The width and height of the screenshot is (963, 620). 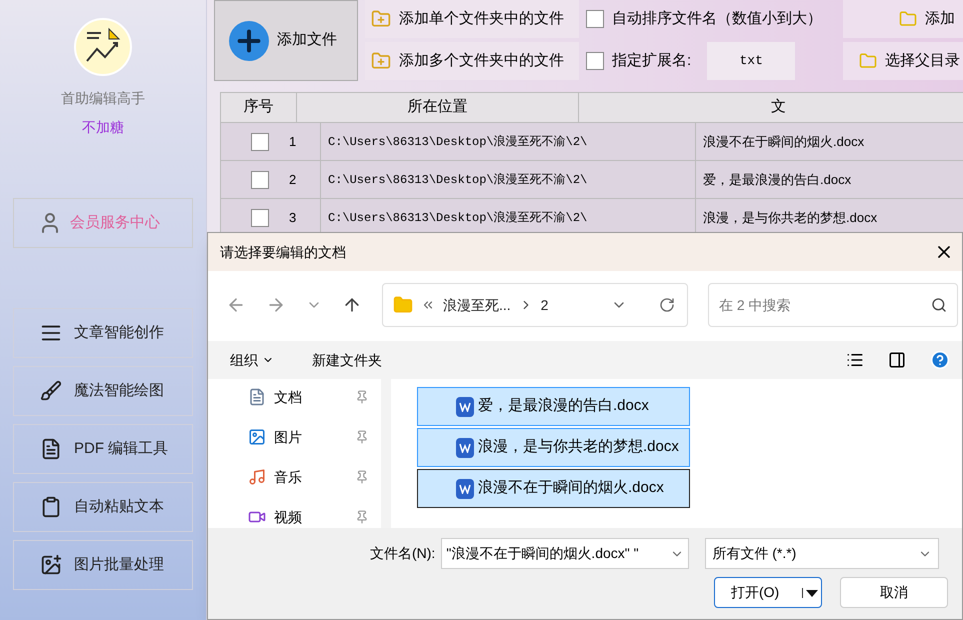 What do you see at coordinates (51, 507) in the screenshot?
I see `paste-icon` at bounding box center [51, 507].